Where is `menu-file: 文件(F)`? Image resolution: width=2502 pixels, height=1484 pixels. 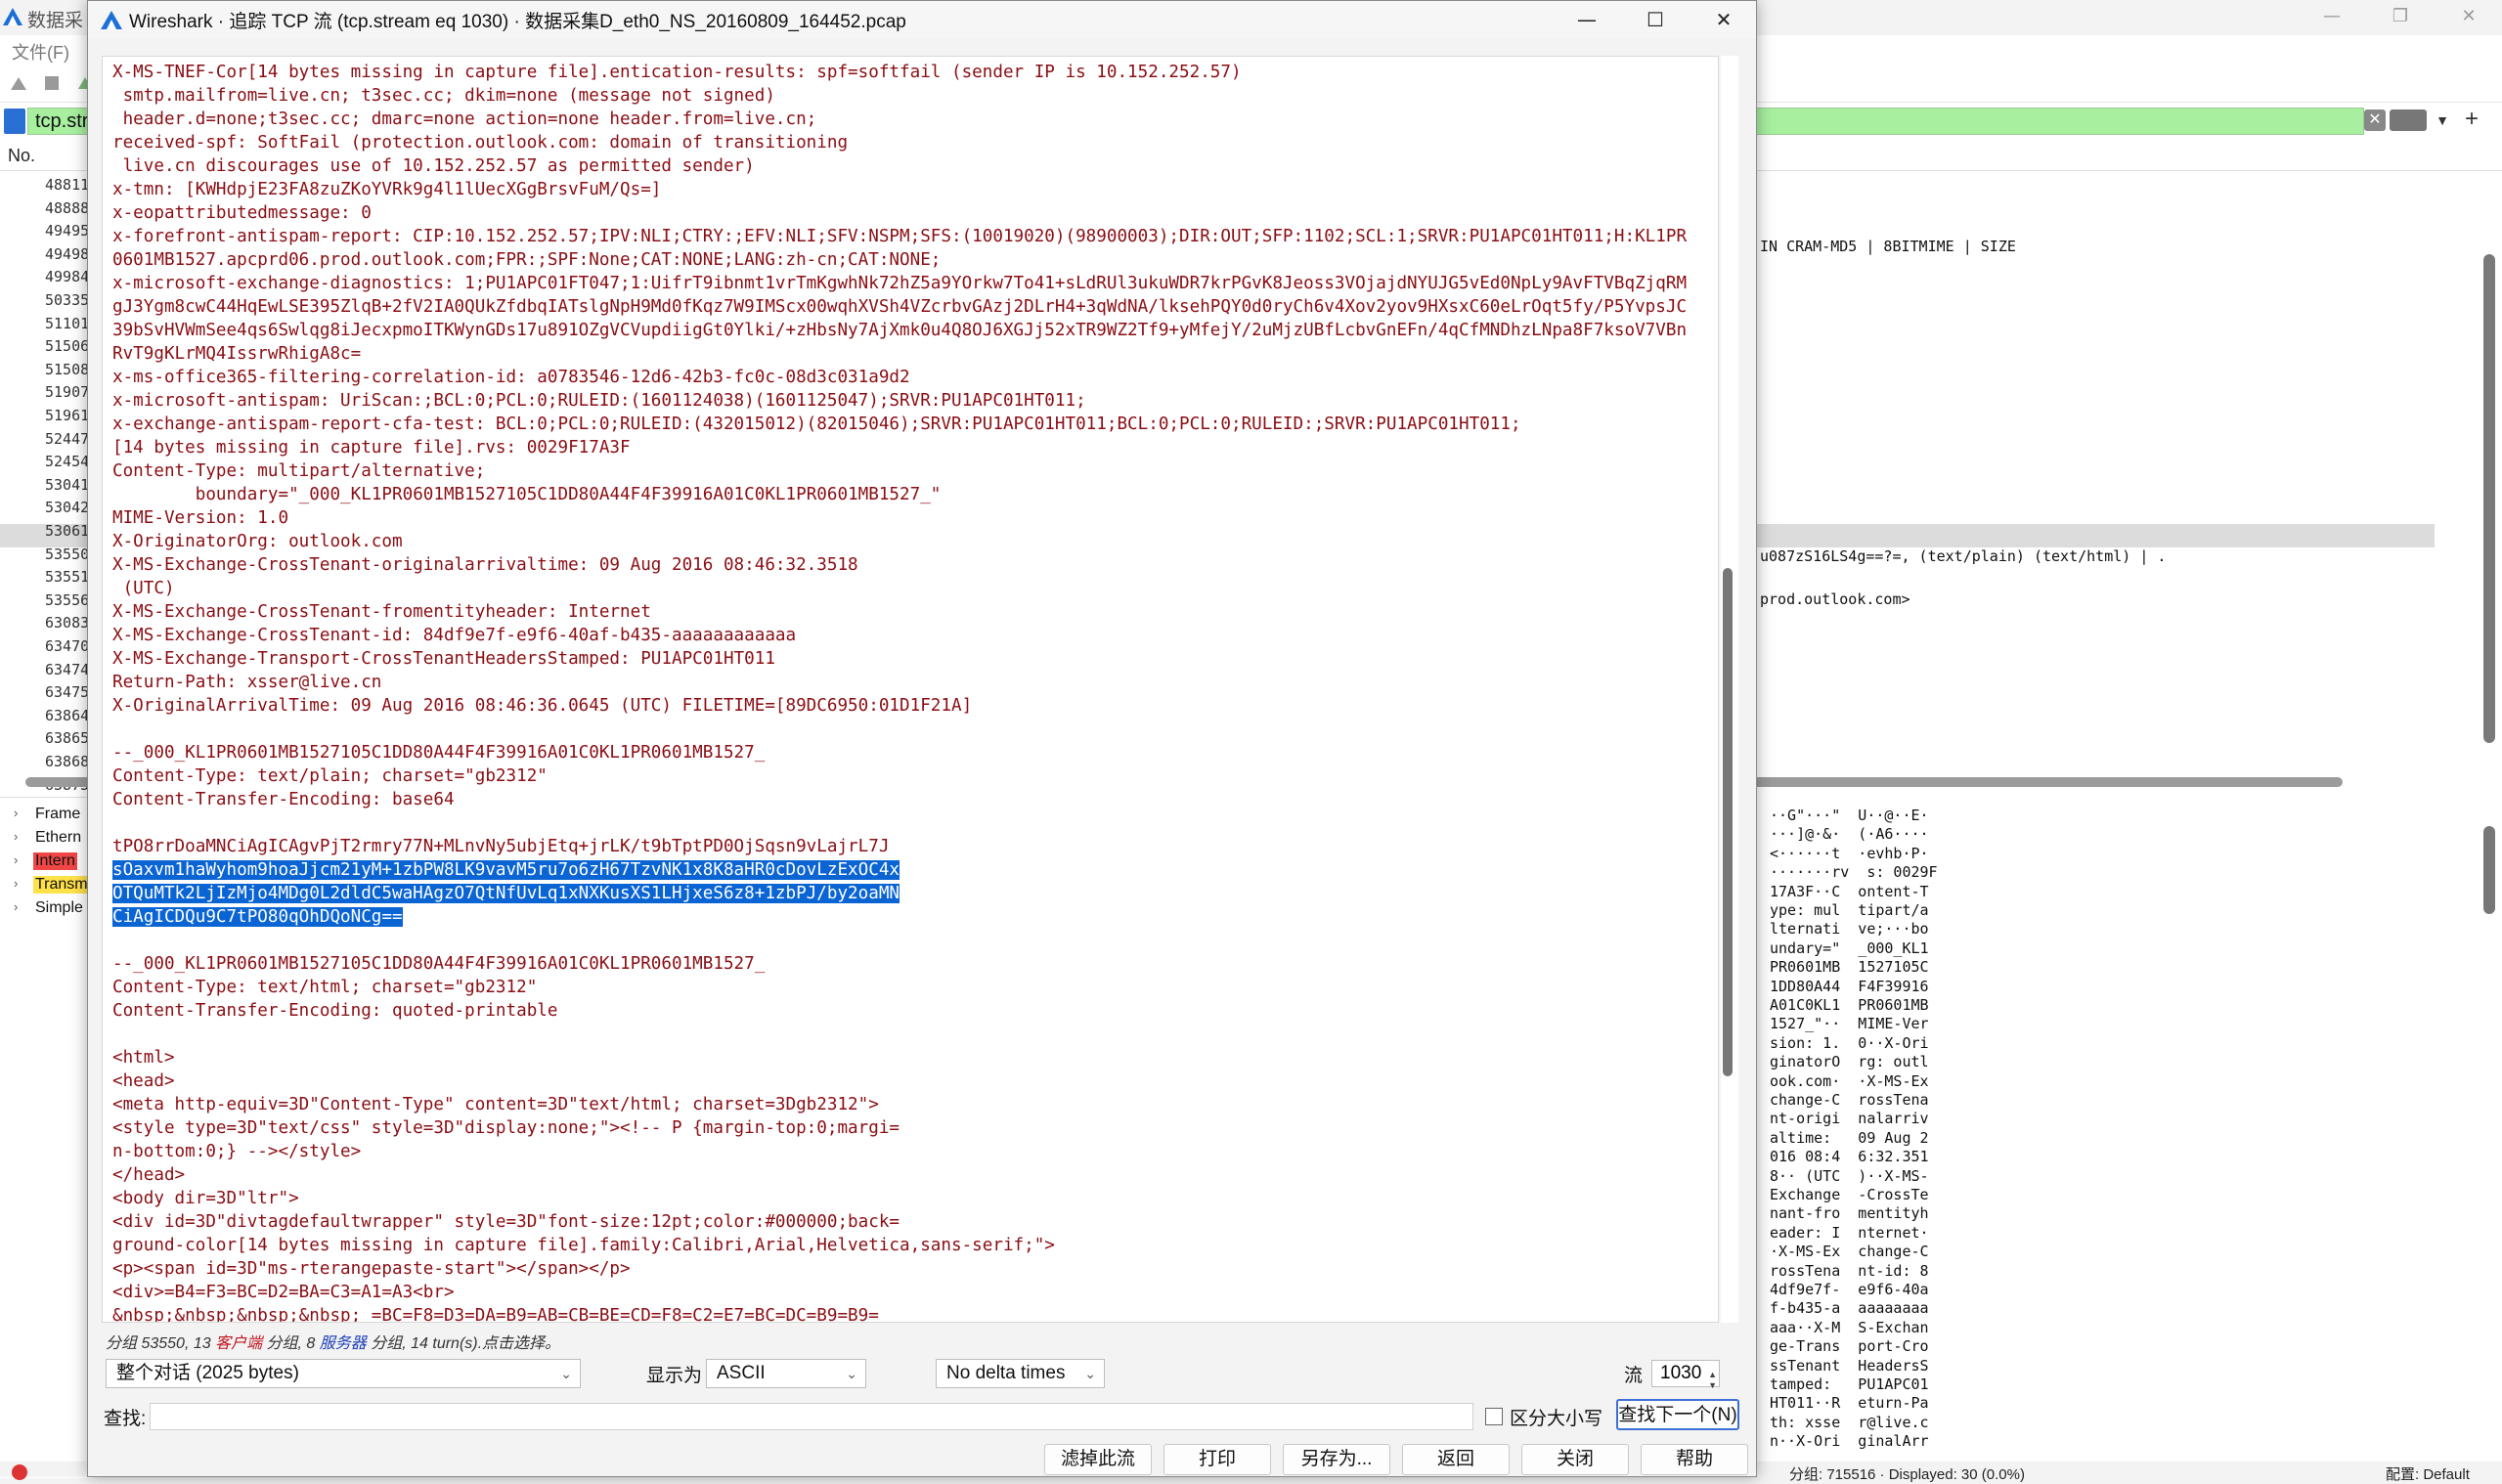
menu-file: 文件(F) is located at coordinates (41, 52).